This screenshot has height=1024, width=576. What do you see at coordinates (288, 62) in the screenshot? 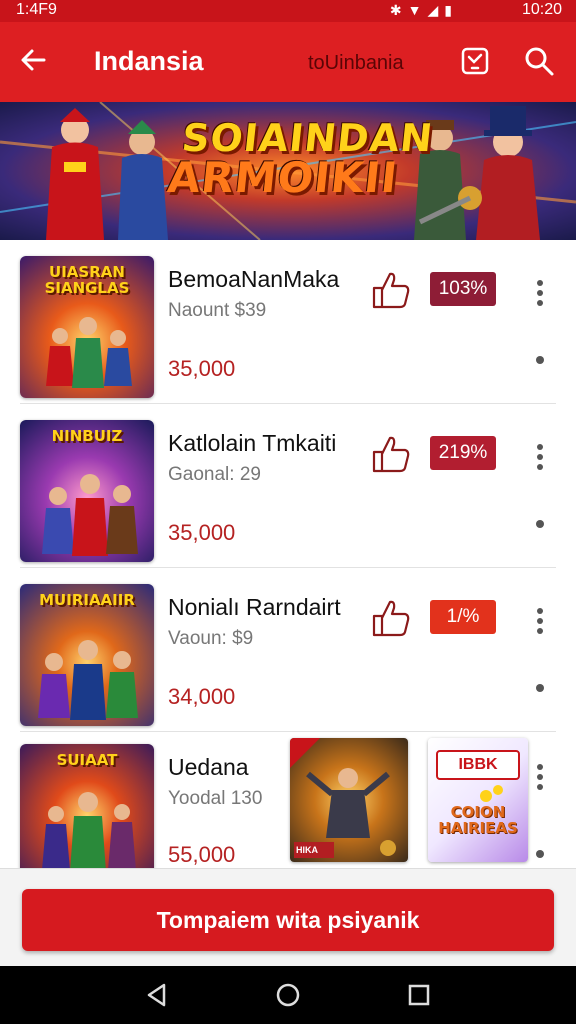
I see `app-bar: Indansia toUinbania` at bounding box center [288, 62].